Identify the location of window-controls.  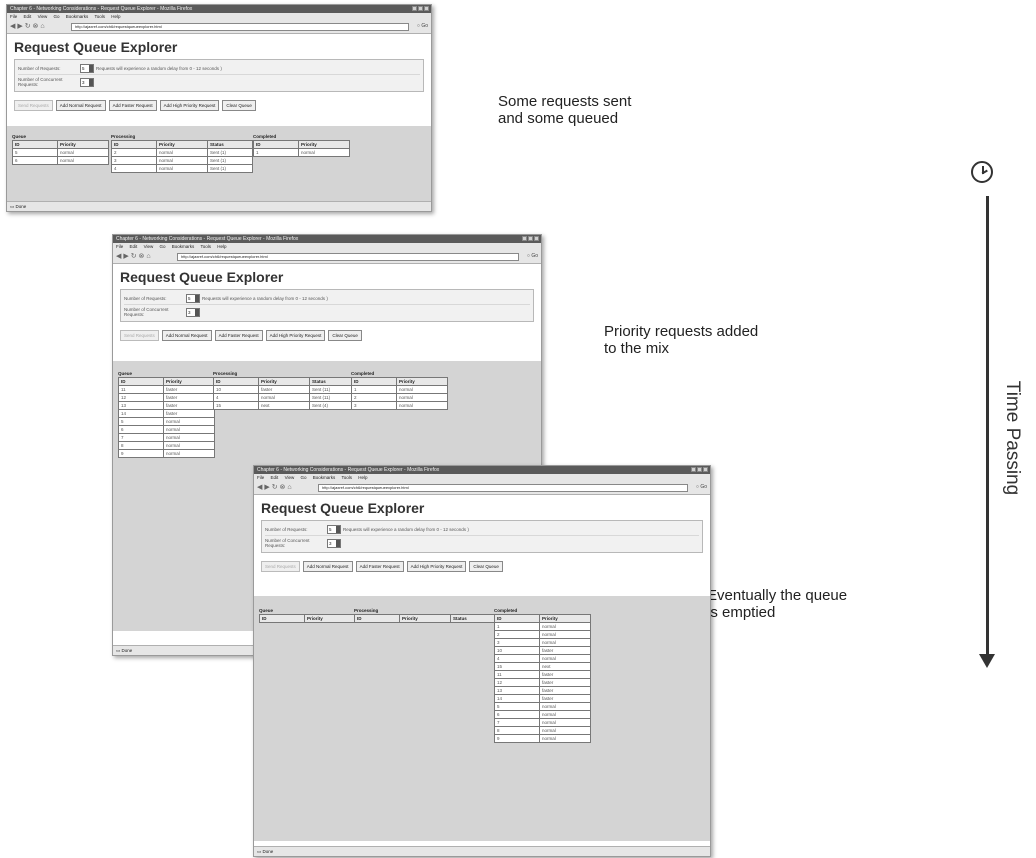
(530, 238).